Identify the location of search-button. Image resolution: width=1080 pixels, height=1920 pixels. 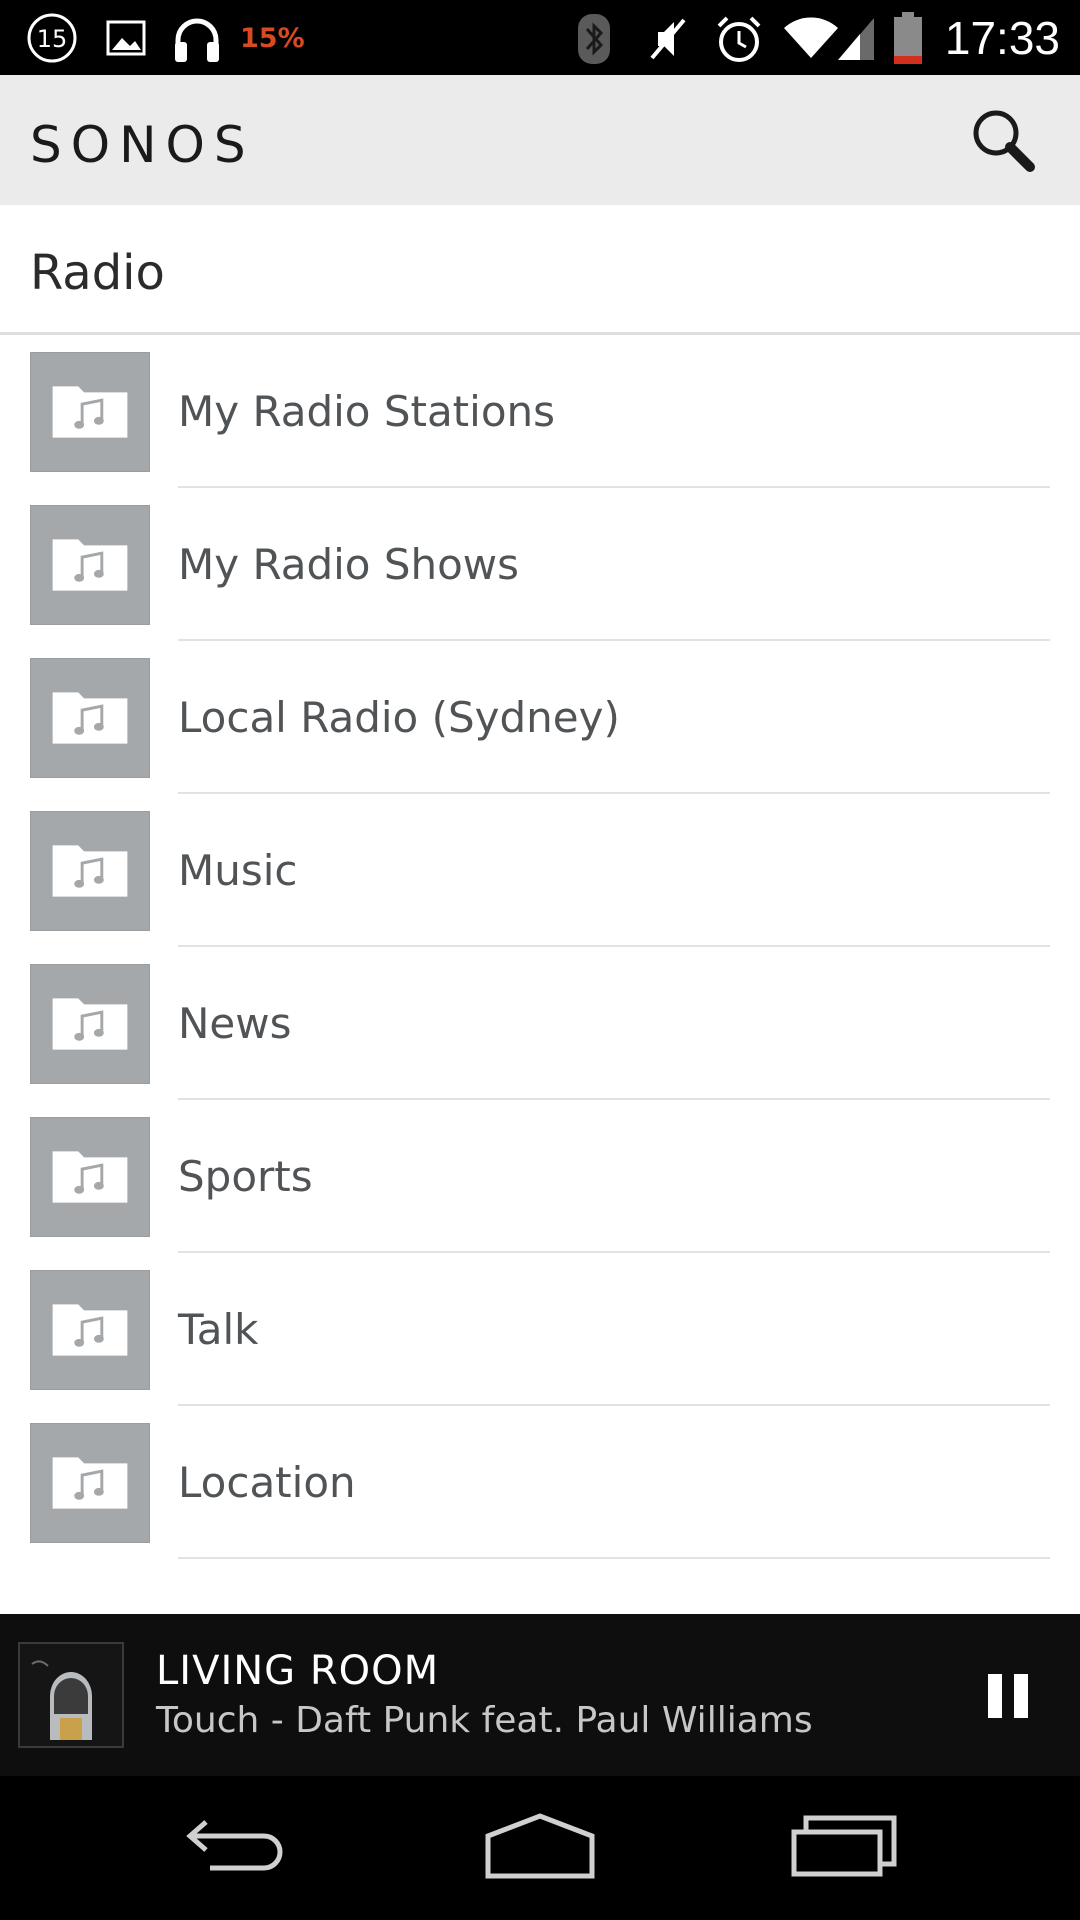
(1004, 141).